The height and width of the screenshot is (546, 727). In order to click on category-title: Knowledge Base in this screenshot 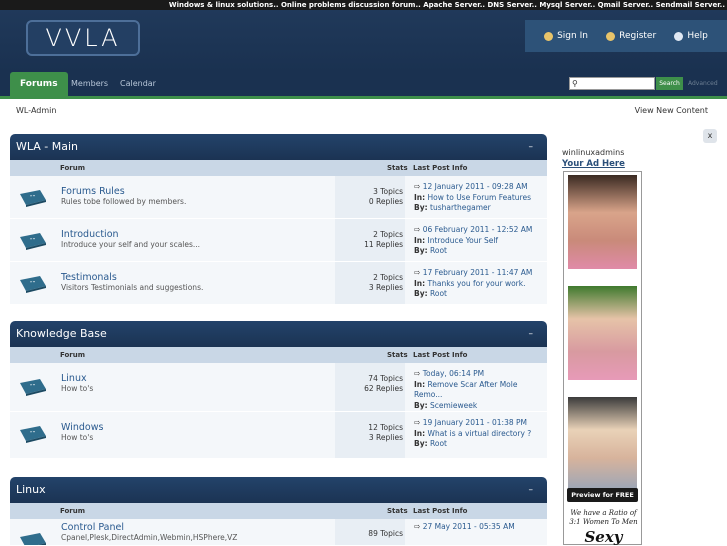, I will do `click(61, 333)`.